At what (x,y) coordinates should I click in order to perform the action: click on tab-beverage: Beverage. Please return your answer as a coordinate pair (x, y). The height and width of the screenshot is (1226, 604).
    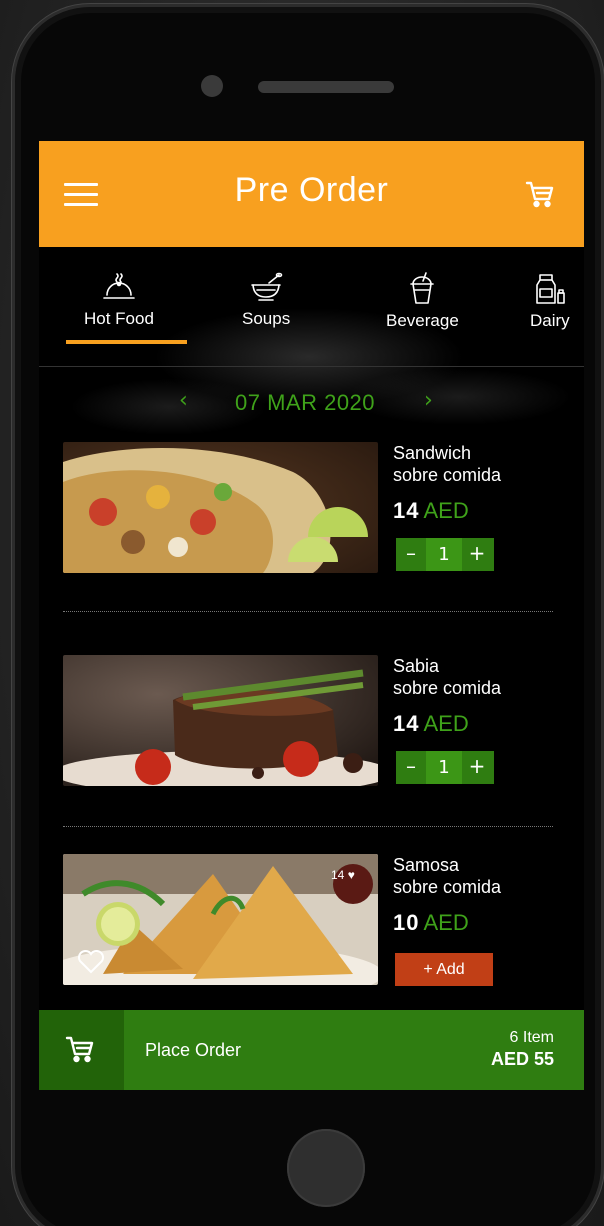
    Looking at the image, I should click on (422, 301).